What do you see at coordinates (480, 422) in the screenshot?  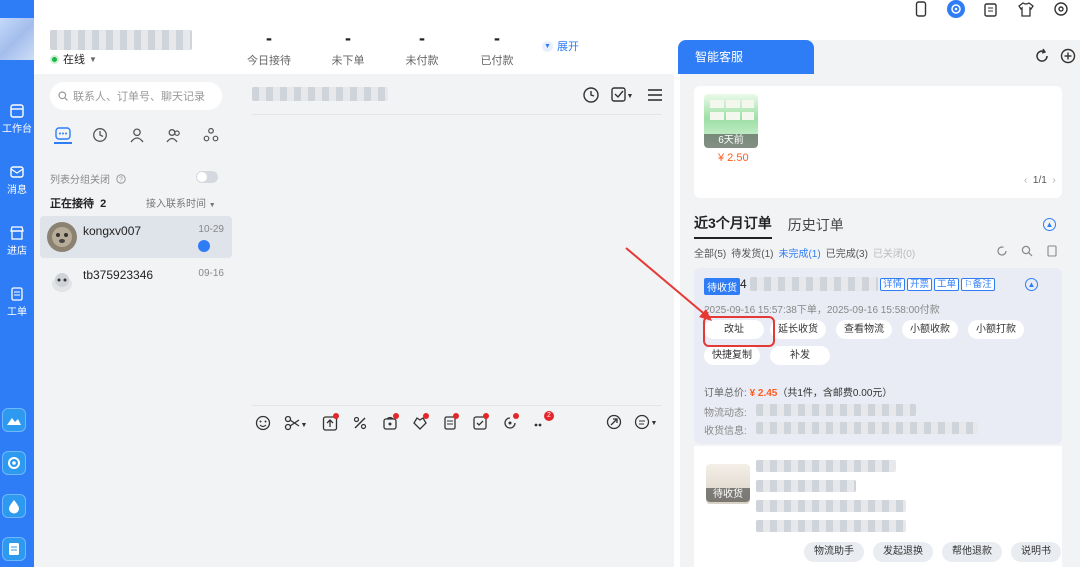 I see `quick-reply-icon` at bounding box center [480, 422].